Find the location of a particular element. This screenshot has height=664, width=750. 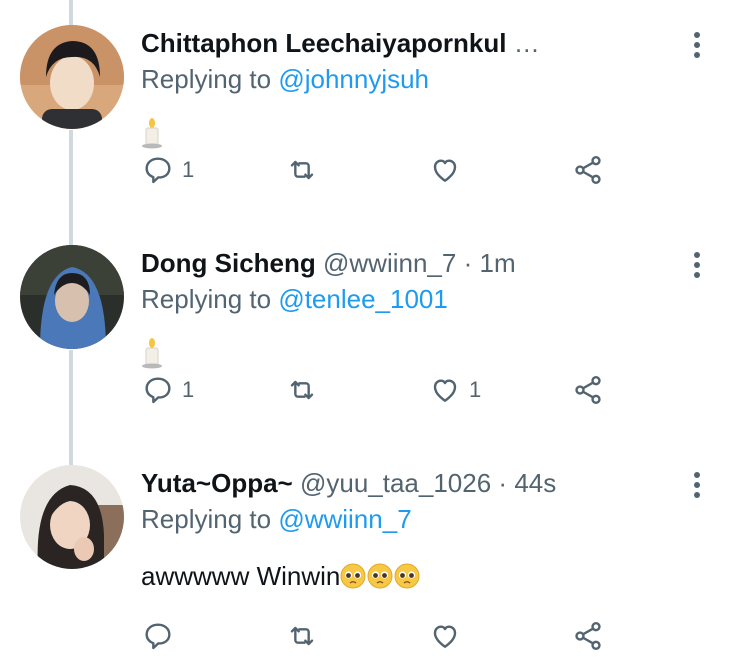

replying-to: Replying to @johnnyjsuh is located at coordinates (285, 79).